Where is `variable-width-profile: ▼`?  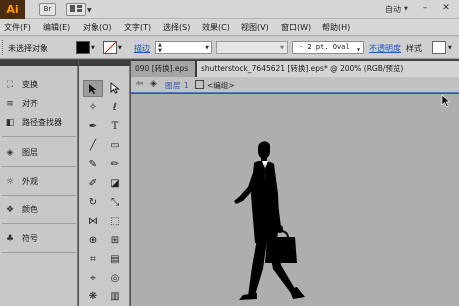
variable-width-profile: ▼ is located at coordinates (252, 47).